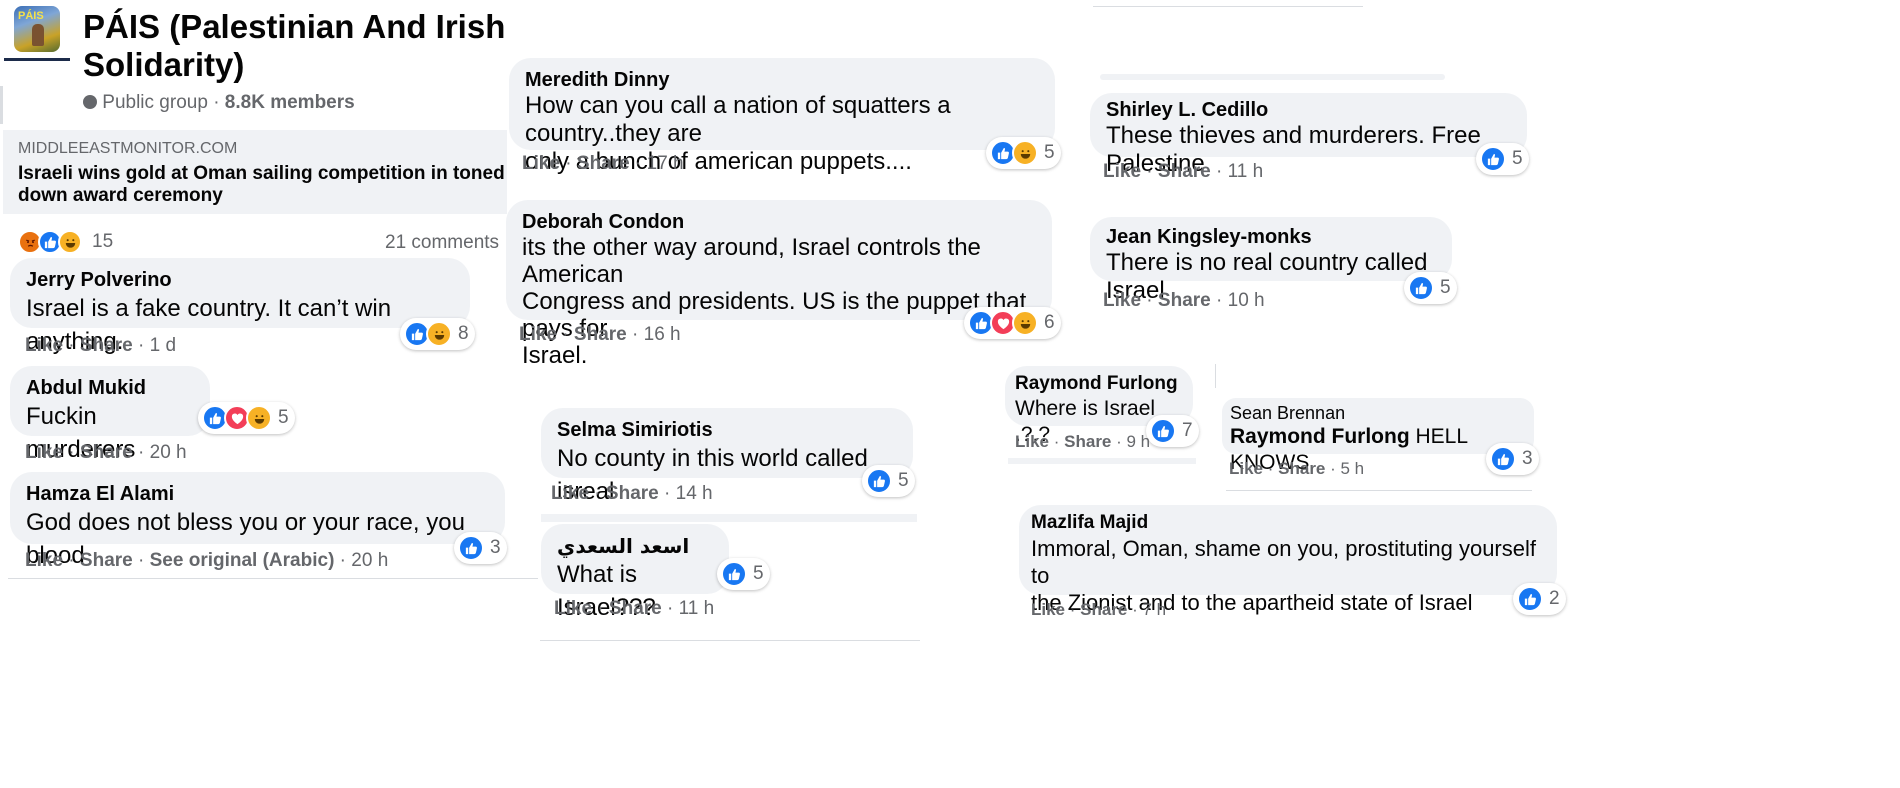 The image size is (1900, 788). I want to click on comment-actions: Like · Share · 11 h, so click(634, 608).